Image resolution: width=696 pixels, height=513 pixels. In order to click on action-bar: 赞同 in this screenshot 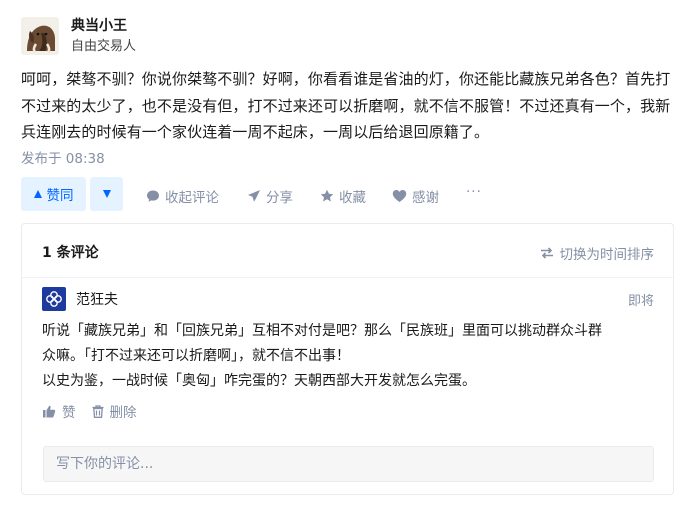, I will do `click(72, 194)`.